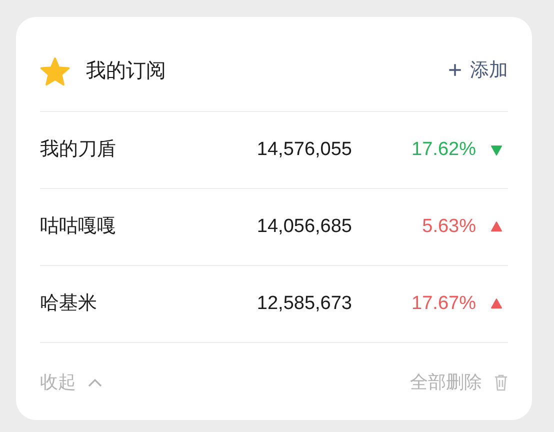 Image resolution: width=554 pixels, height=432 pixels. I want to click on row-name: 哈基米, so click(69, 304).